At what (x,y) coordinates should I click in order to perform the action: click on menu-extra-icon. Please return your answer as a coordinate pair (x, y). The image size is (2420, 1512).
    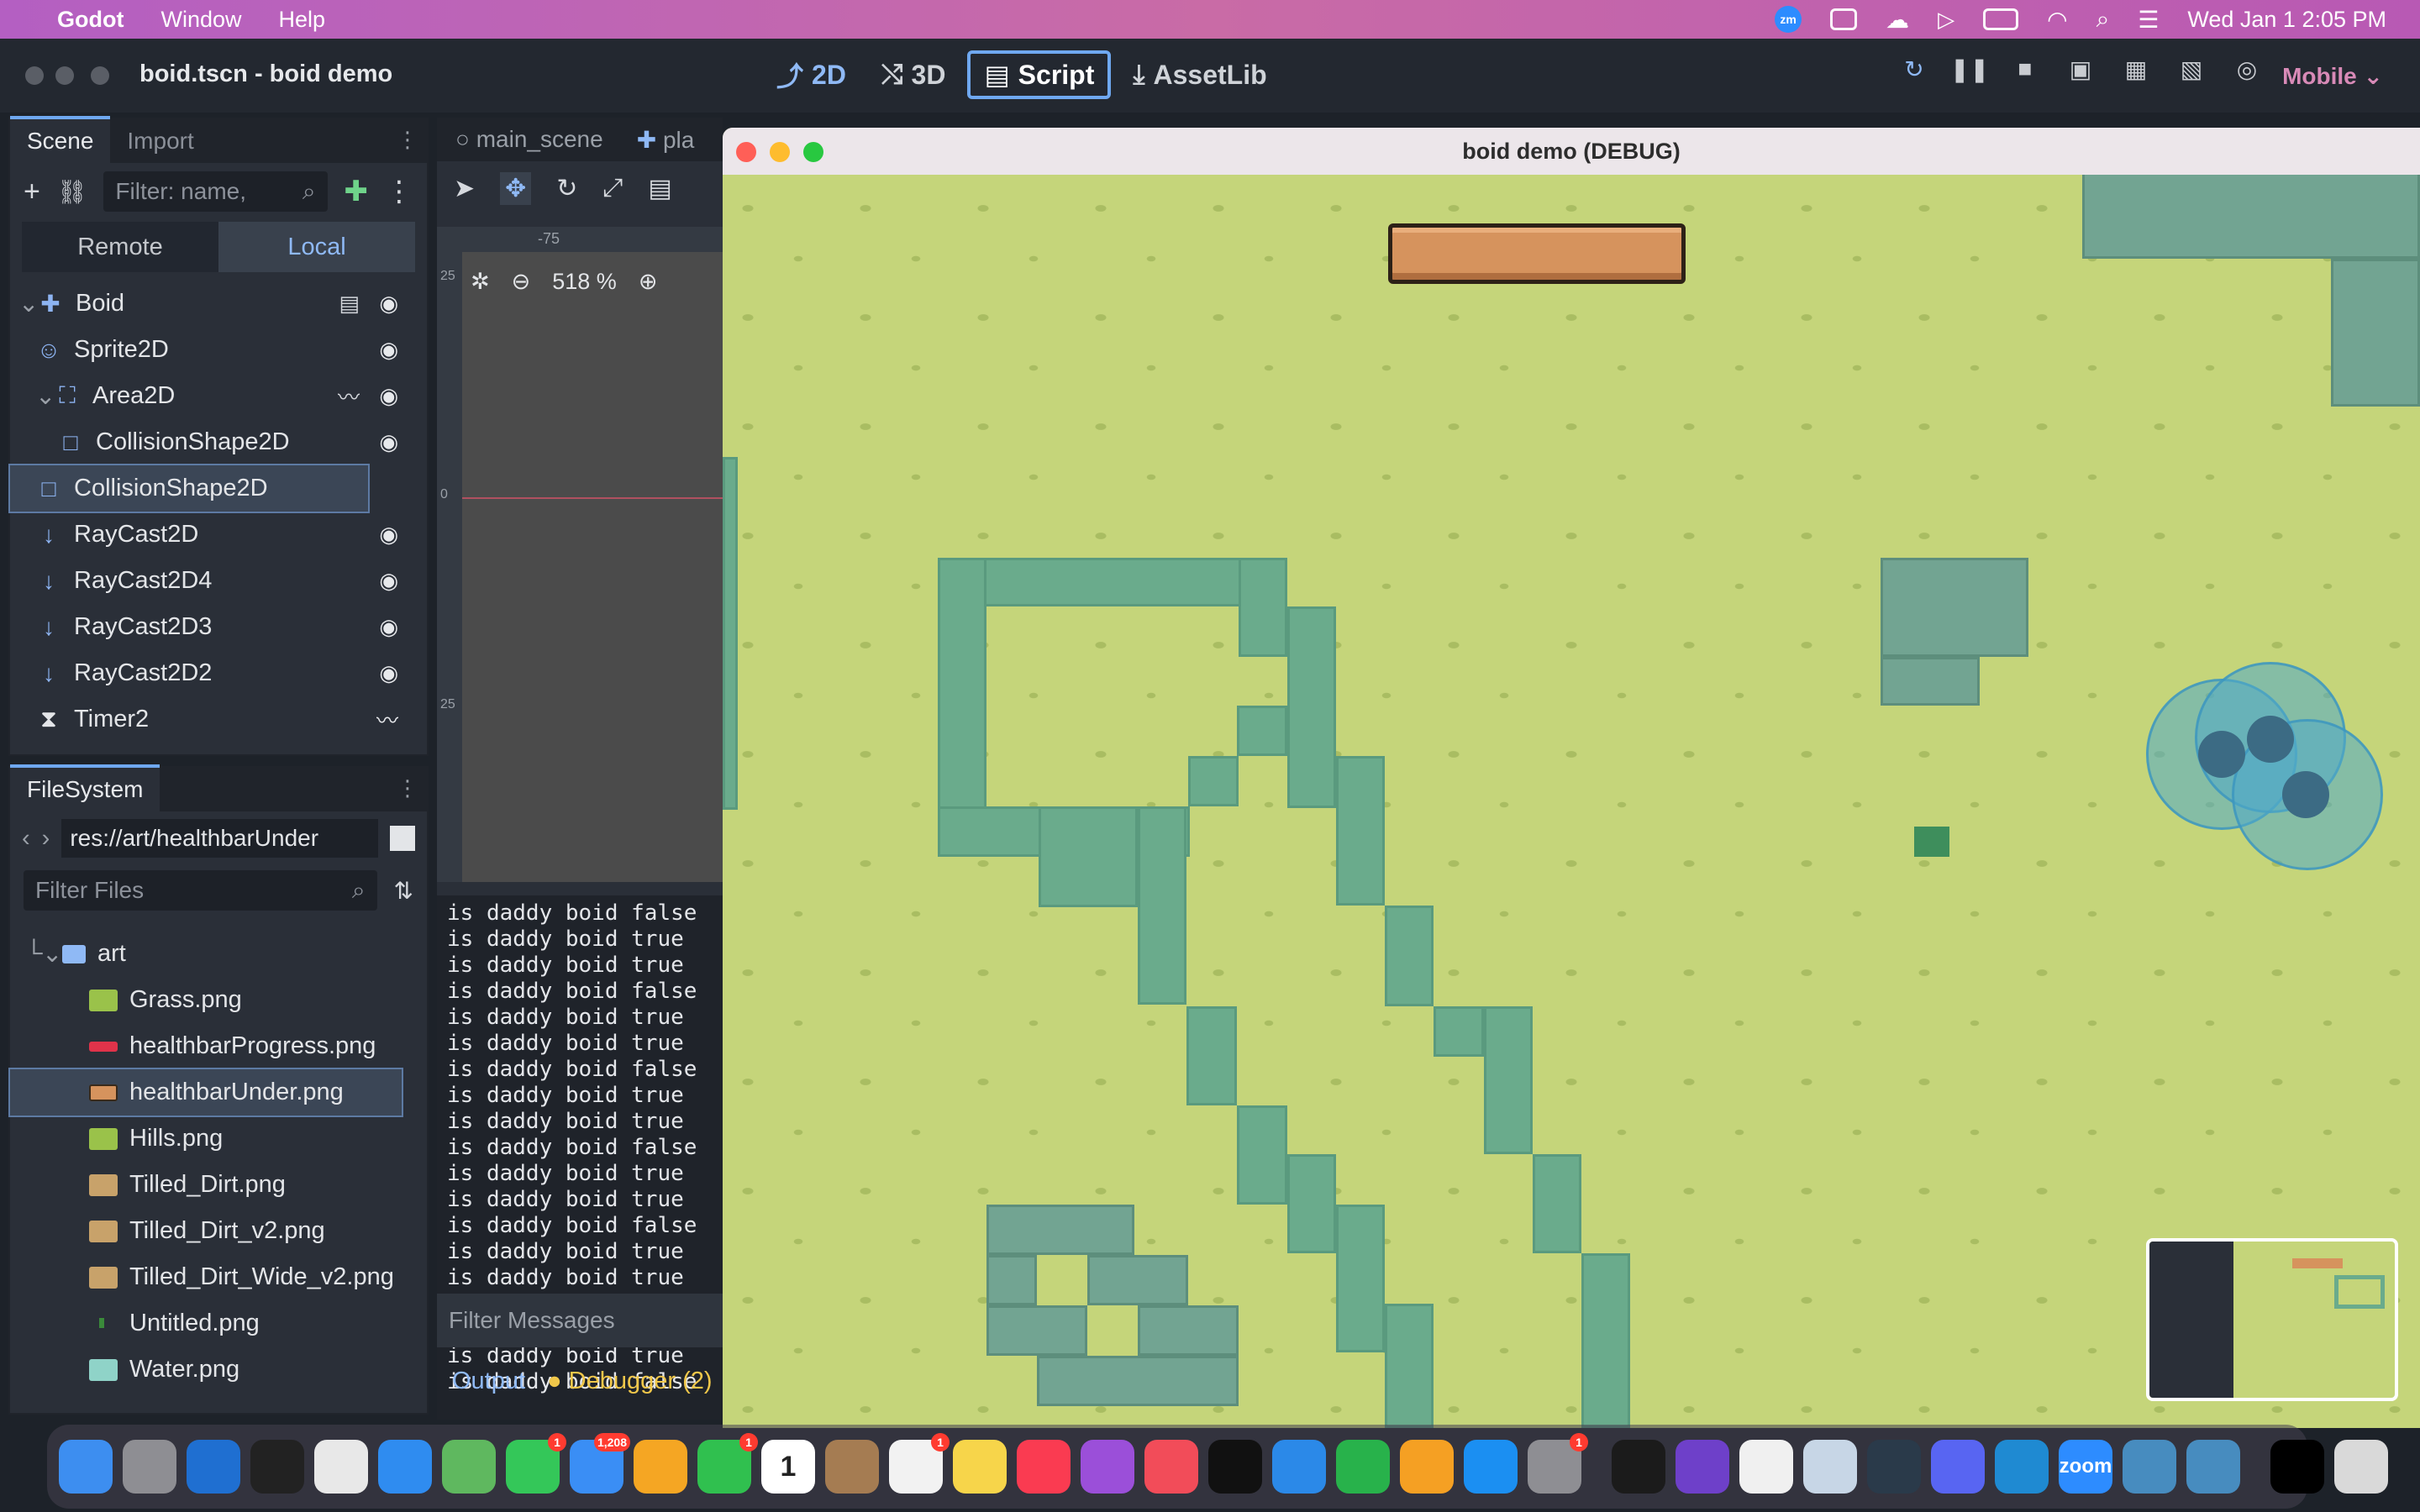
    Looking at the image, I should click on (1844, 19).